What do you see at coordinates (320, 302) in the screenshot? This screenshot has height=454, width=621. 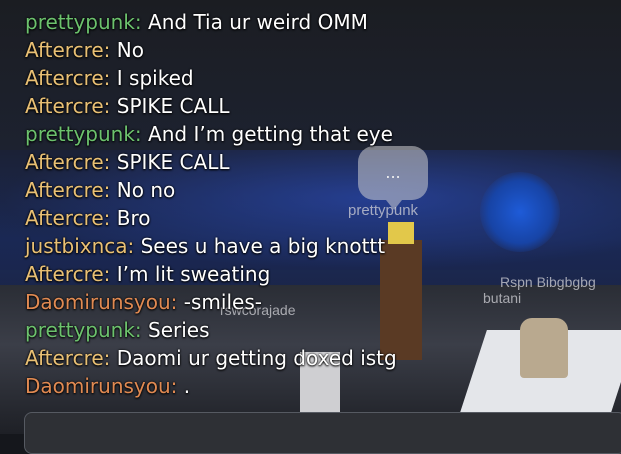 I see `chat-message: Daomirunsyou: -smiles-` at bounding box center [320, 302].